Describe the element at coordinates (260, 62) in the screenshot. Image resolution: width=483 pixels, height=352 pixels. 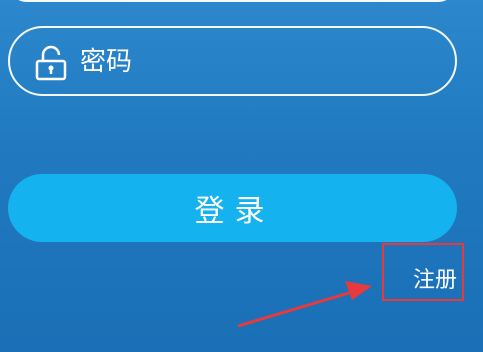
I see `password-input` at that location.